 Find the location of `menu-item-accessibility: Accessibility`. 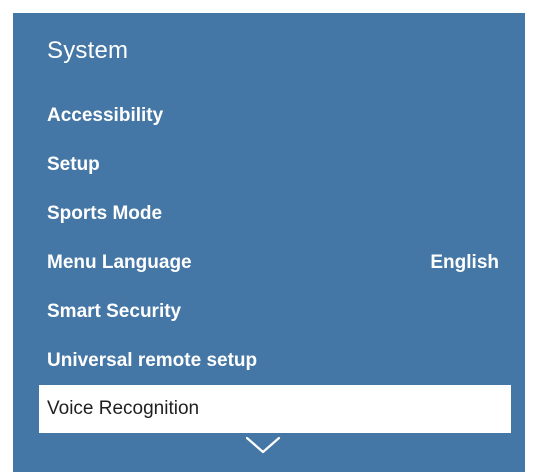

menu-item-accessibility: Accessibility is located at coordinates (275, 116).